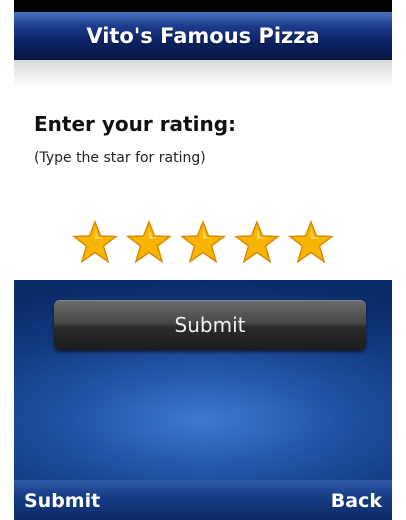 The width and height of the screenshot is (406, 520). I want to click on submit-button: Submit, so click(210, 325).